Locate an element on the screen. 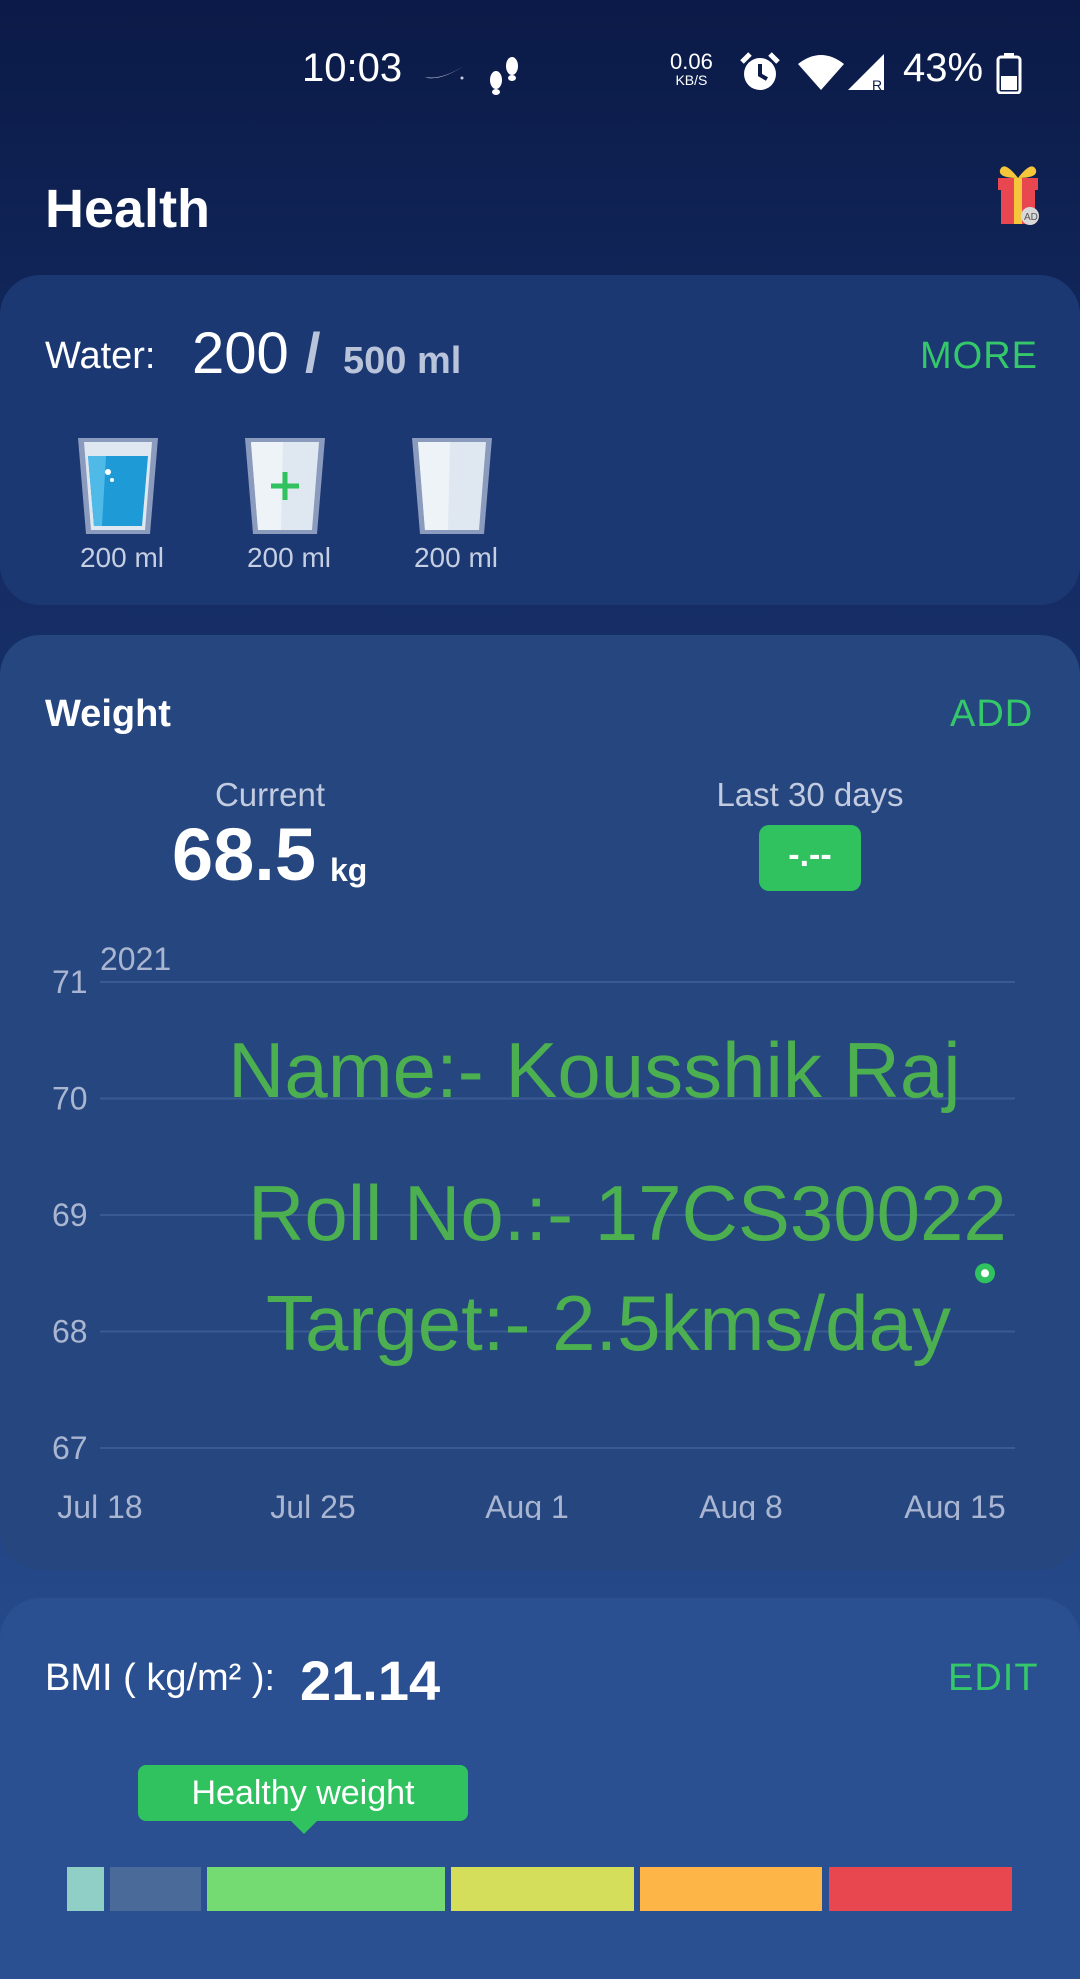 This screenshot has width=1080, height=1979. status-time: 10:03 is located at coordinates (352, 68).